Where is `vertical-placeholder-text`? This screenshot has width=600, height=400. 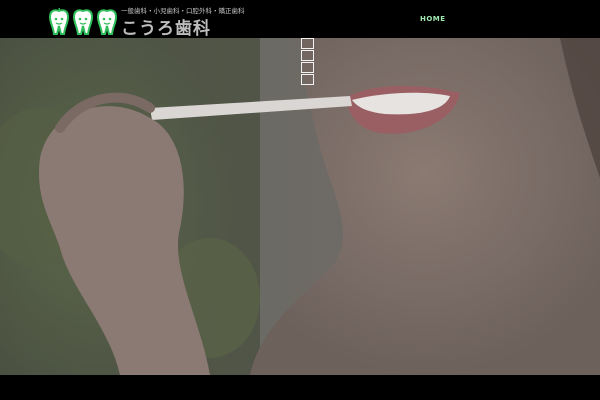 vertical-placeholder-text is located at coordinates (309, 61).